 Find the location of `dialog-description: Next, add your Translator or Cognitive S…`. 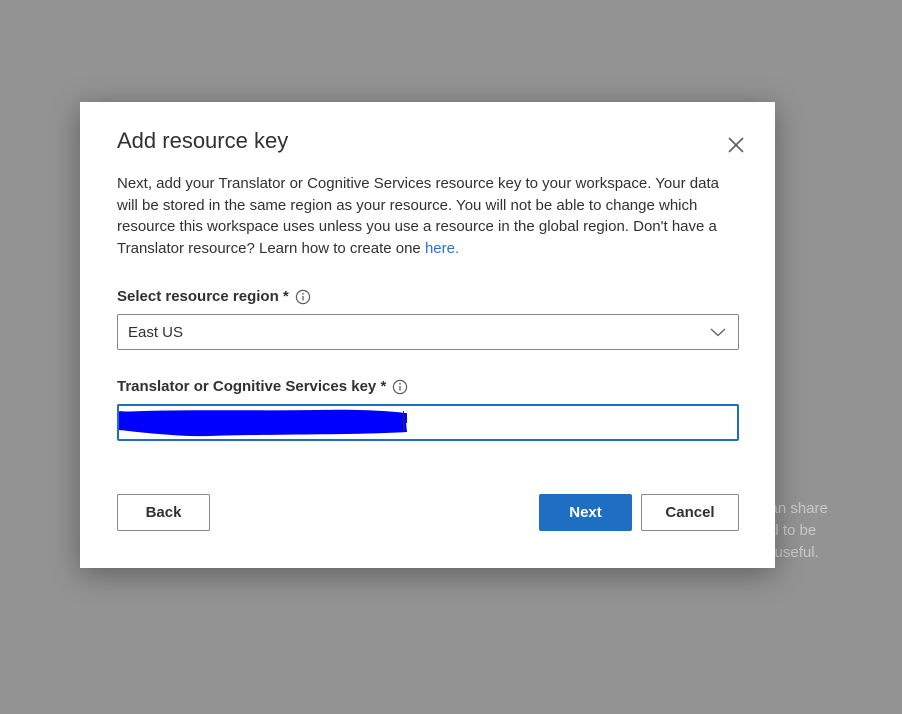

dialog-description: Next, add your Translator or Cognitive S… is located at coordinates (429, 216).